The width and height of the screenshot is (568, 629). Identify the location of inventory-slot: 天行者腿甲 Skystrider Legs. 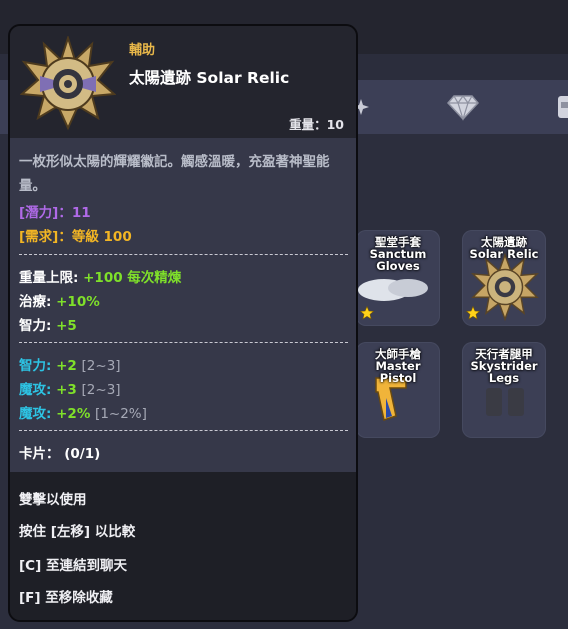
(504, 390).